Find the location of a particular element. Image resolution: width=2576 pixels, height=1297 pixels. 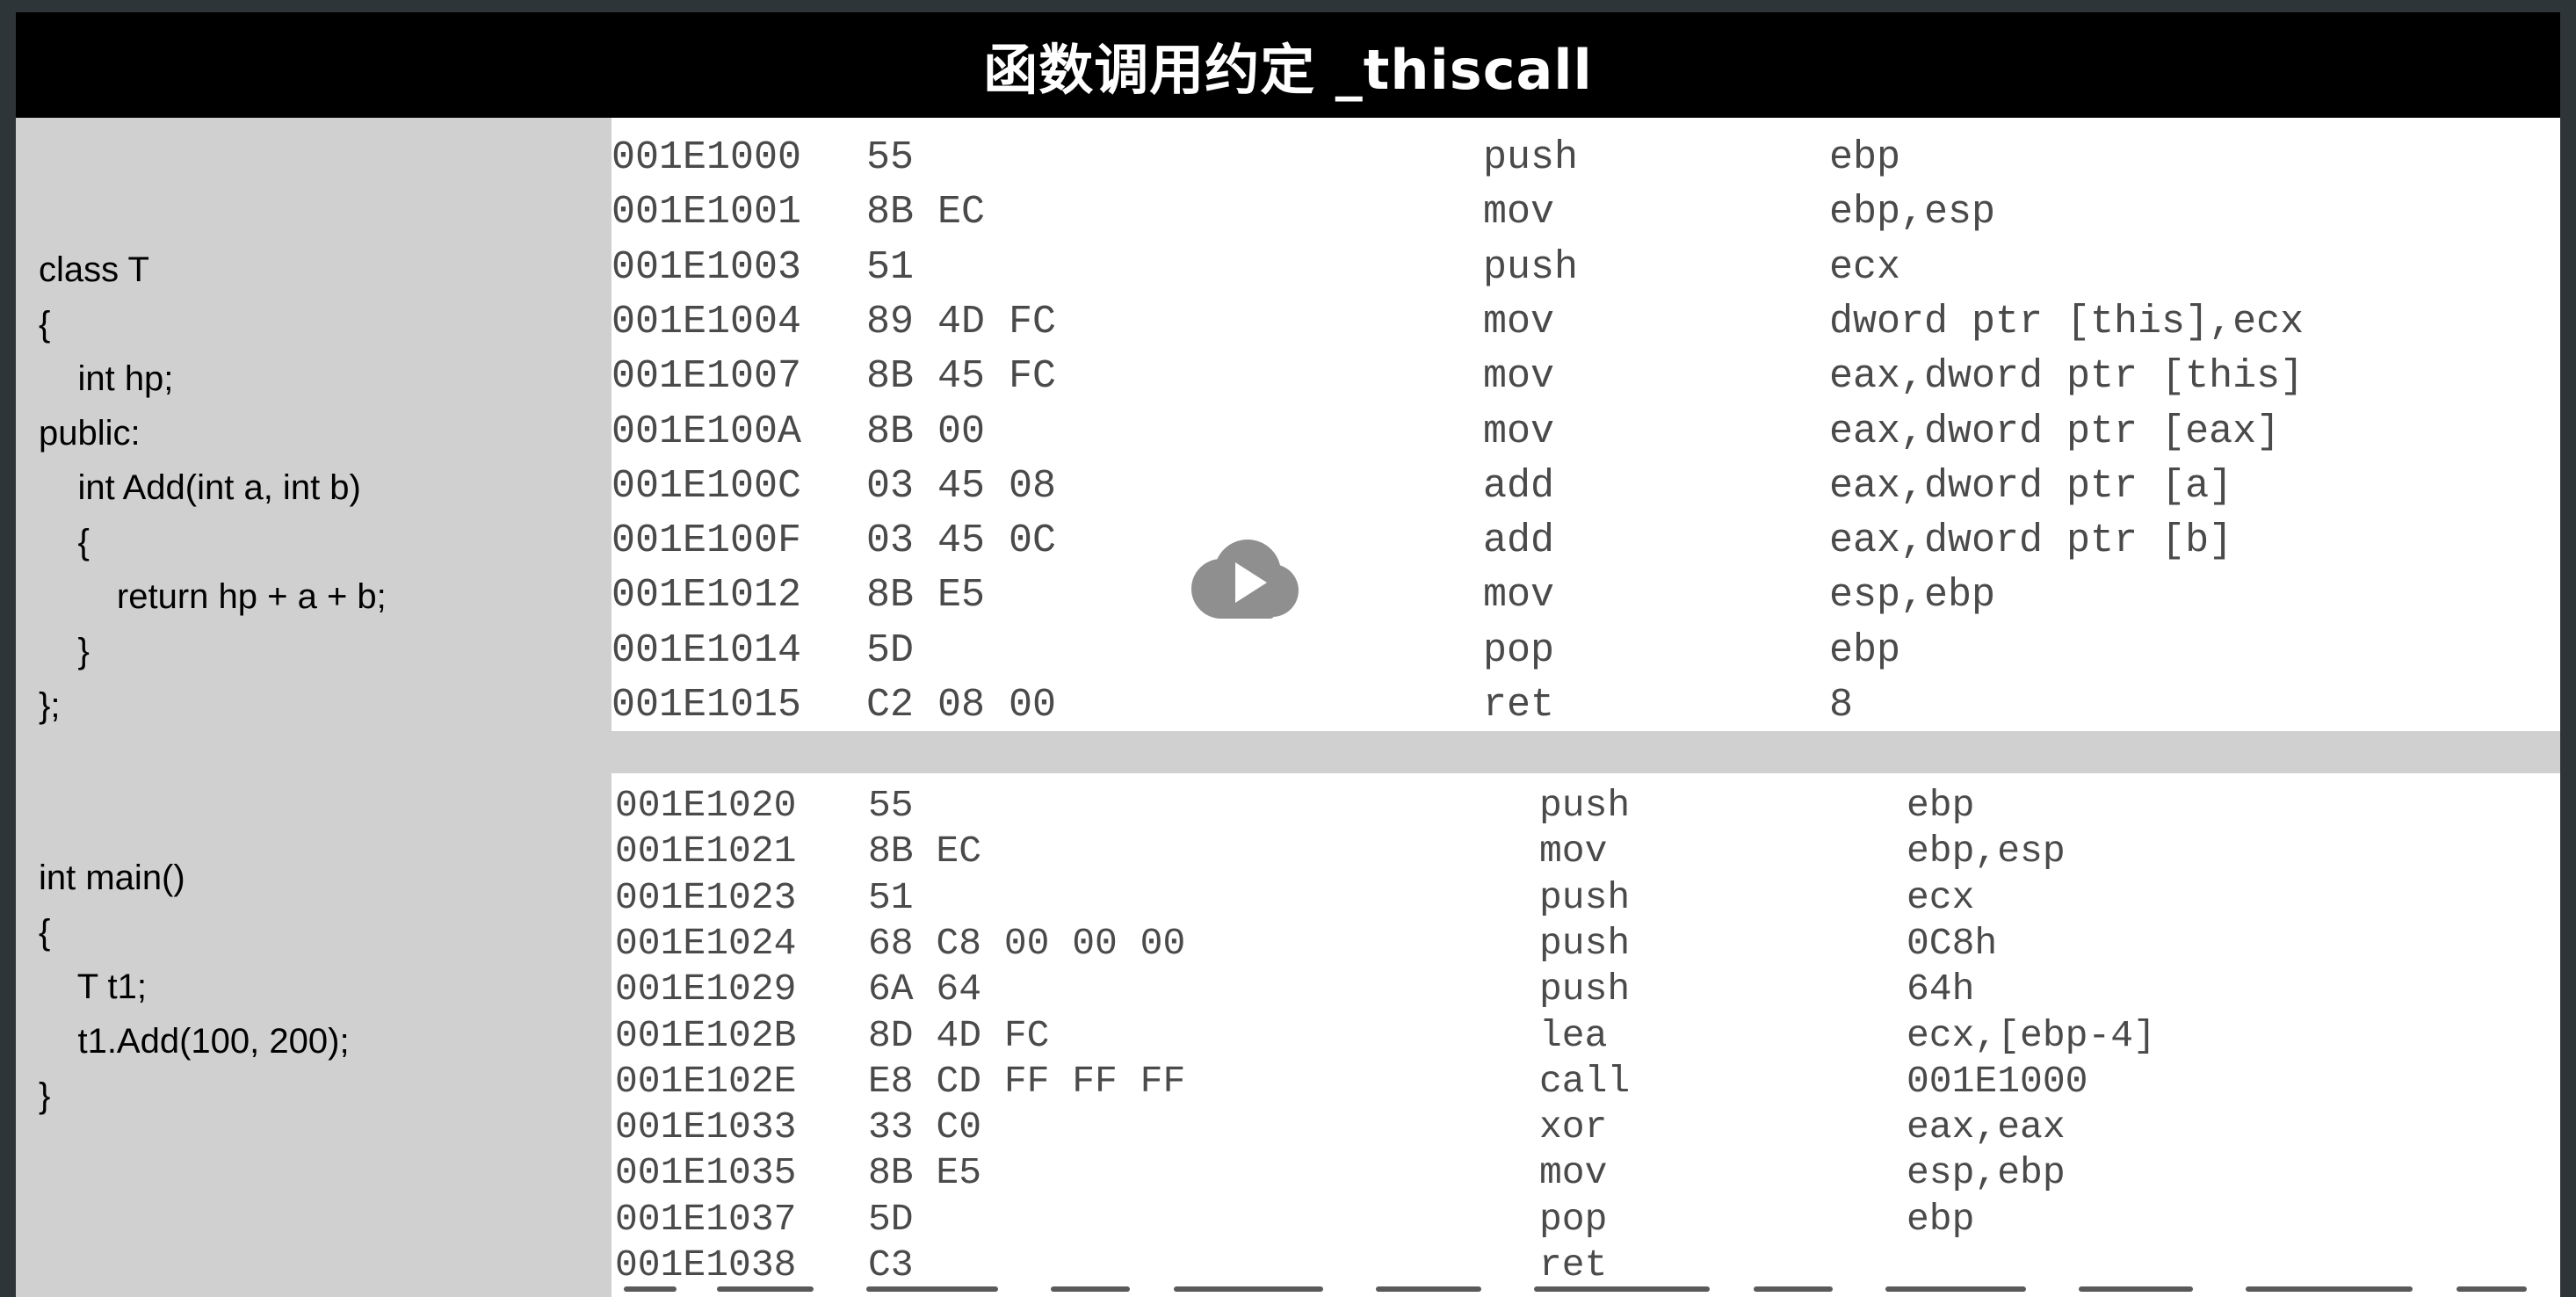

instruction-bytes: 68 C8 00 00 00 is located at coordinates (1027, 943).